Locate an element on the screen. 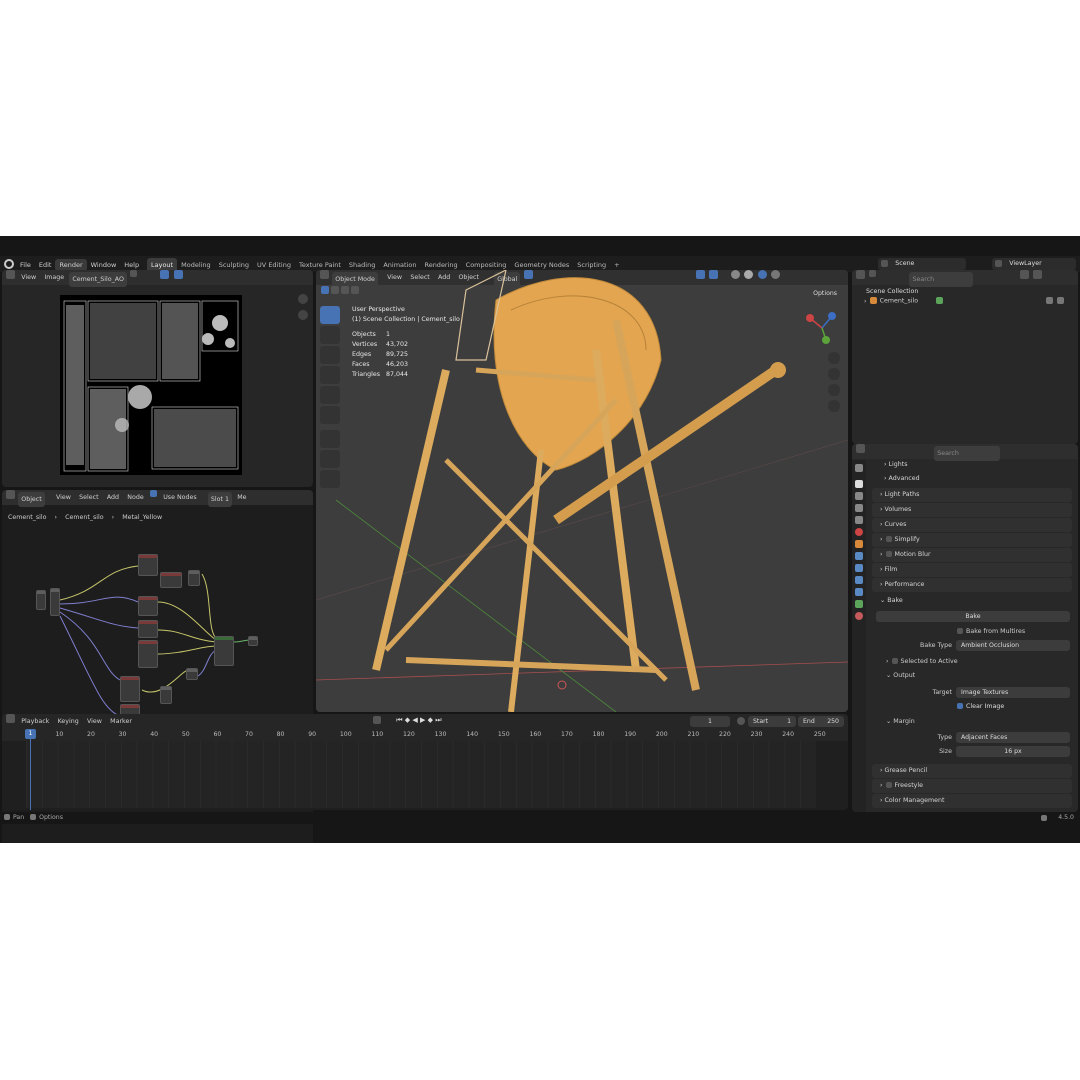 Image resolution: width=1080 pixels, height=1080 pixels. timeline-marker-menu: Marker is located at coordinates (121, 721).